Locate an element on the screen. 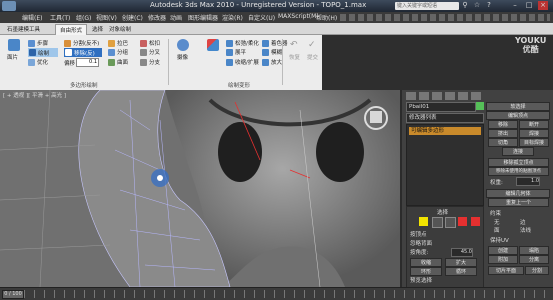 Image resolution: width=553 pixels, height=300 pixels. ring-button: 环形 is located at coordinates (426, 271).